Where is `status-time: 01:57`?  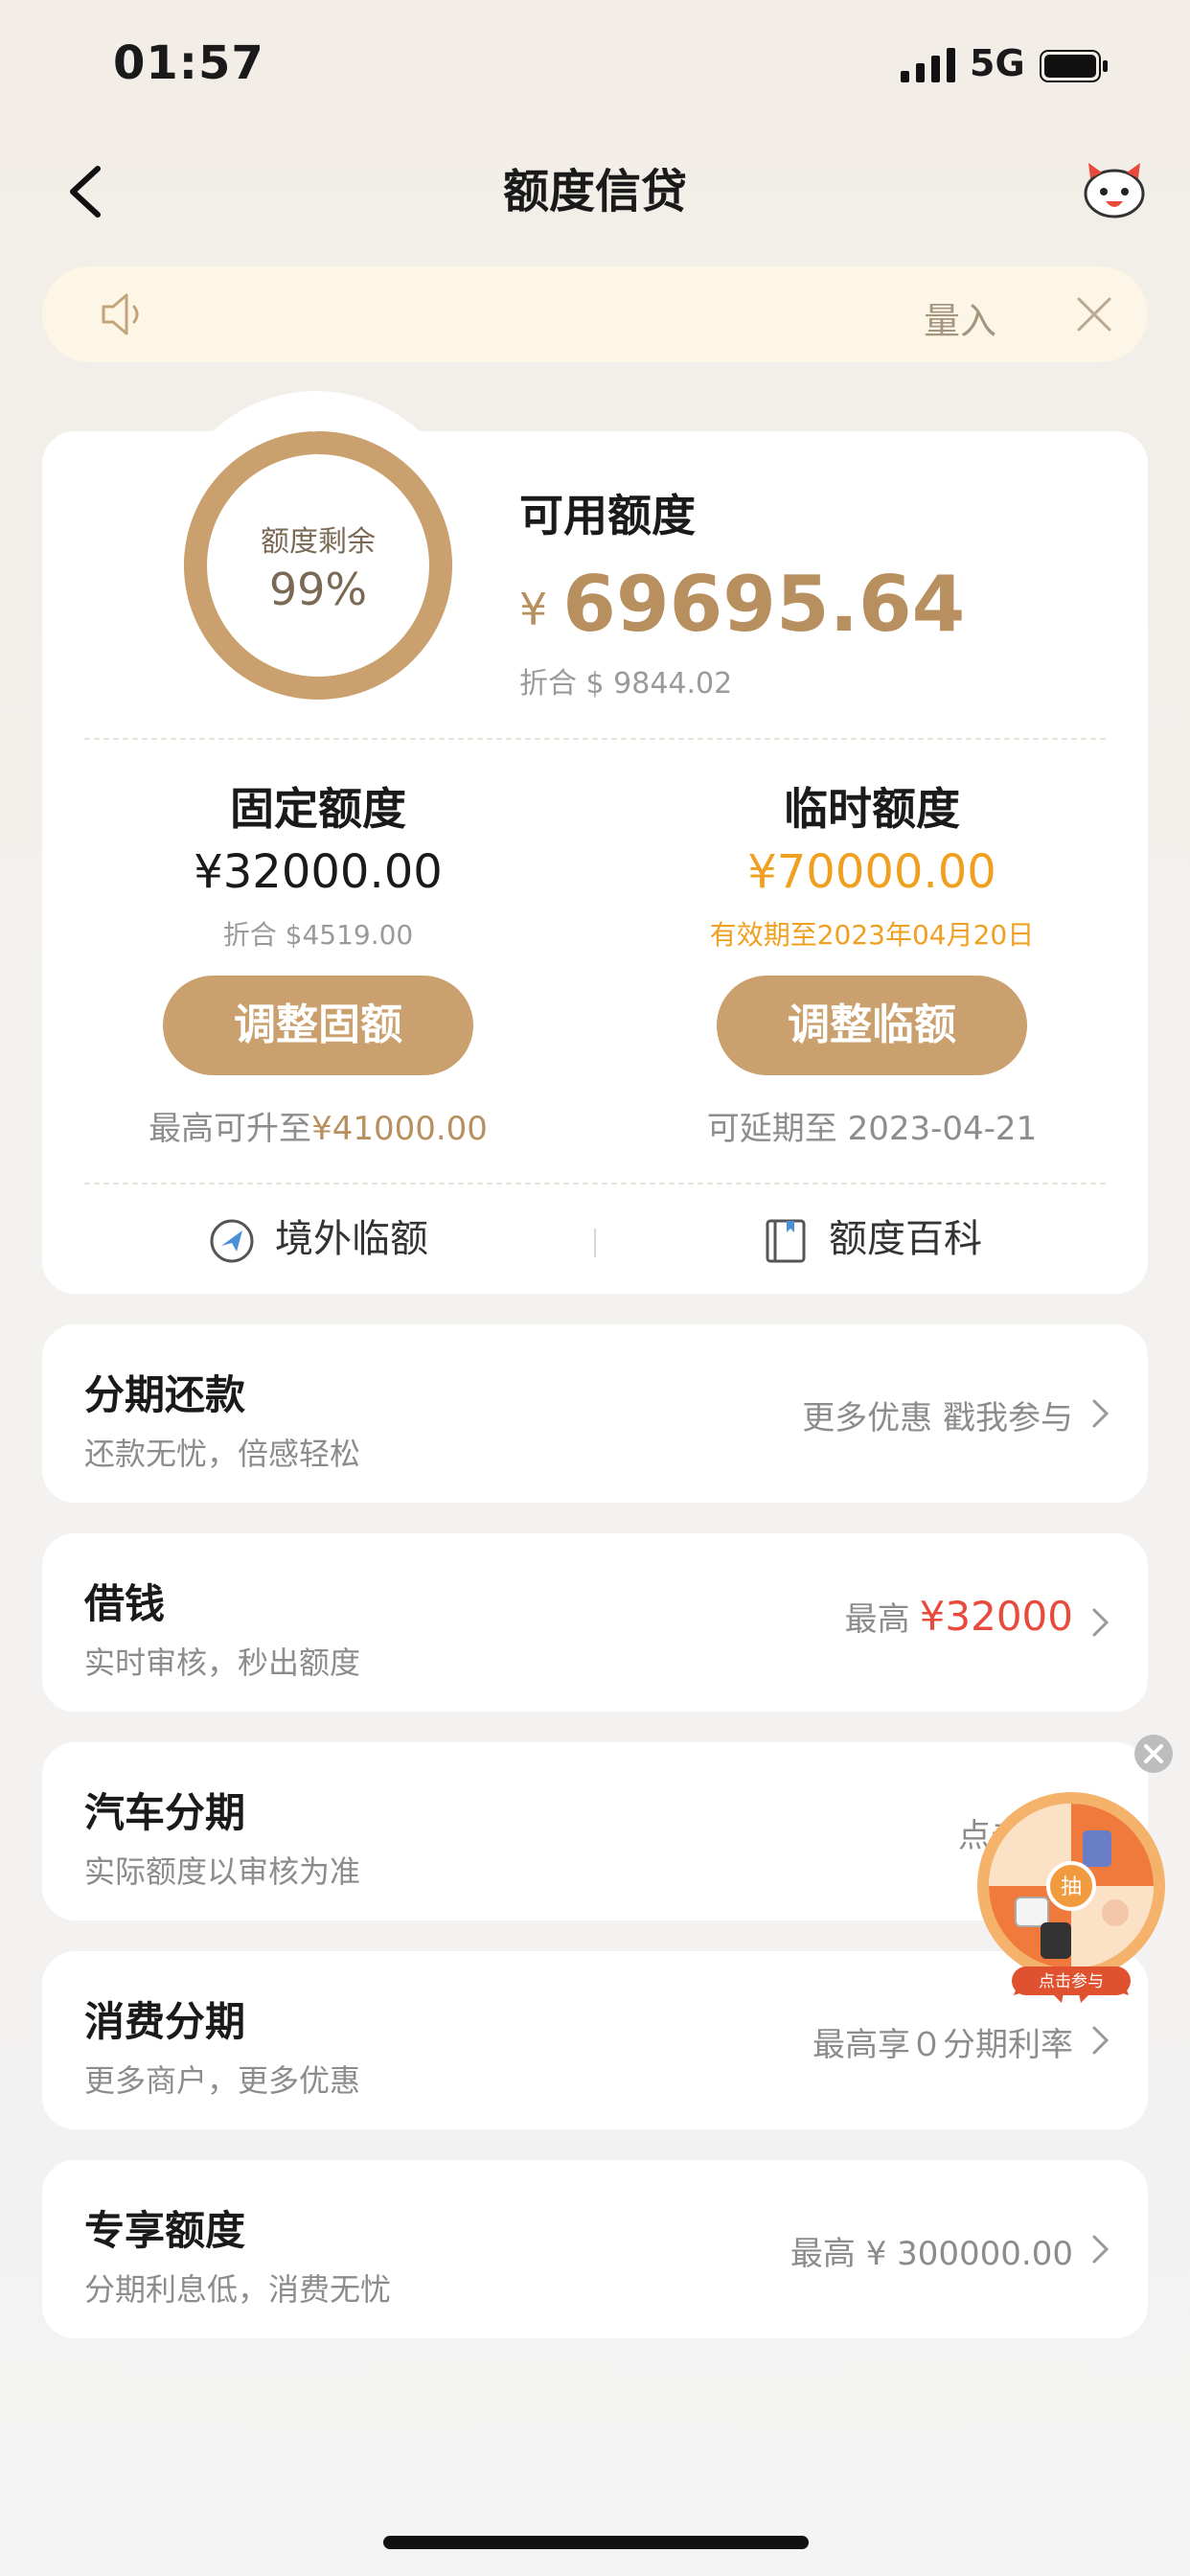 status-time: 01:57 is located at coordinates (189, 63).